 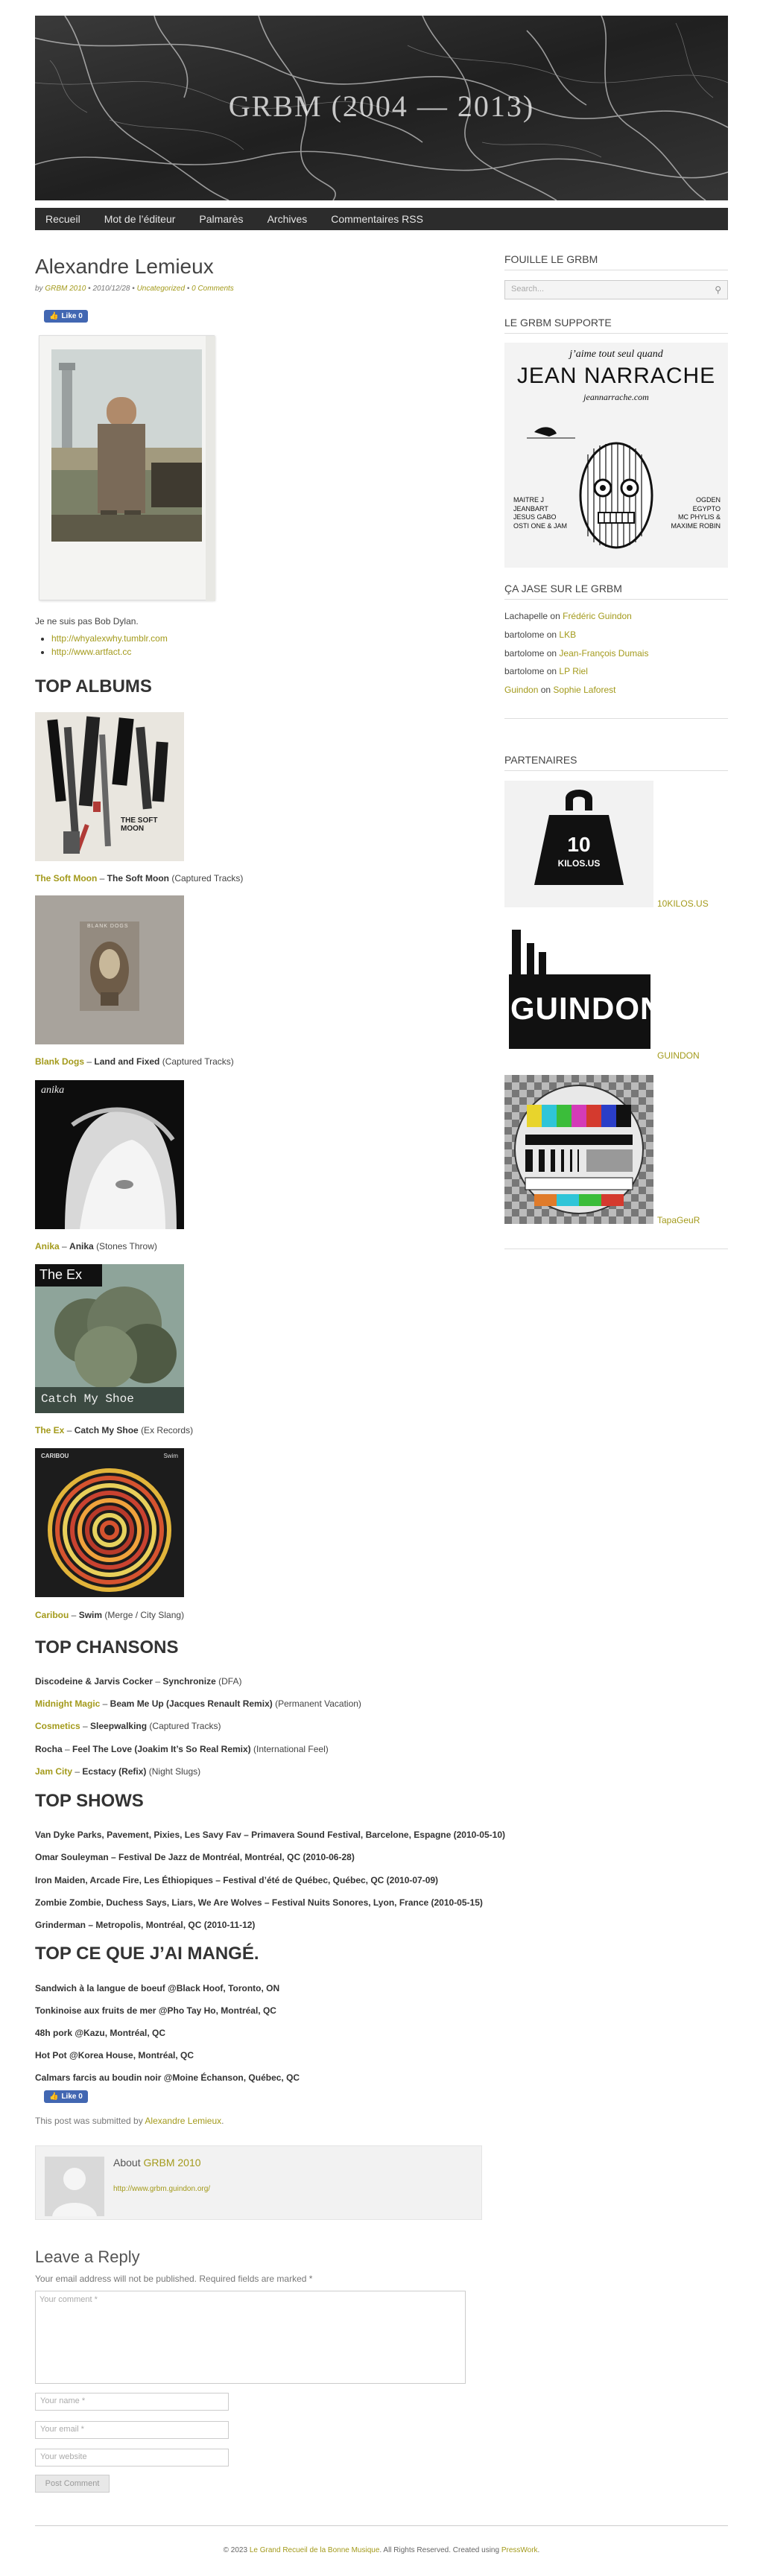 I want to click on name-field: Your name *, so click(x=132, y=2402).